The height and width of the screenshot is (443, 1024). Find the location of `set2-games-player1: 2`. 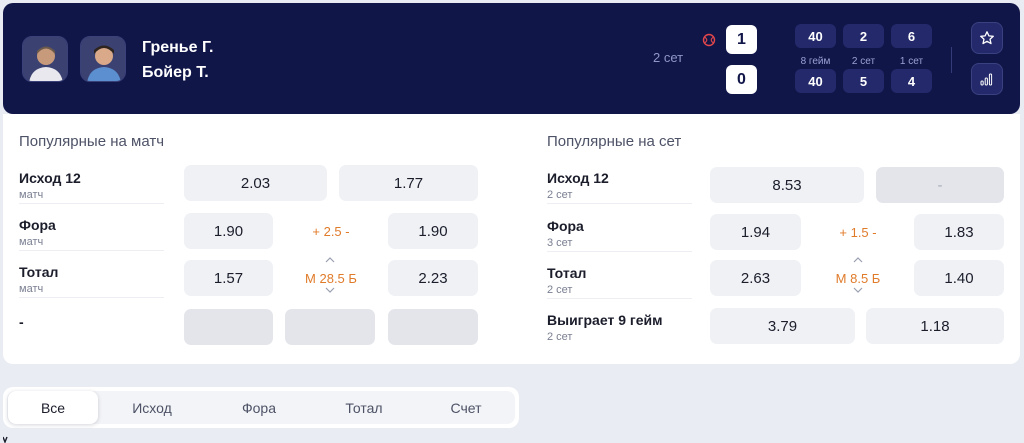

set2-games-player1: 2 is located at coordinates (863, 36).